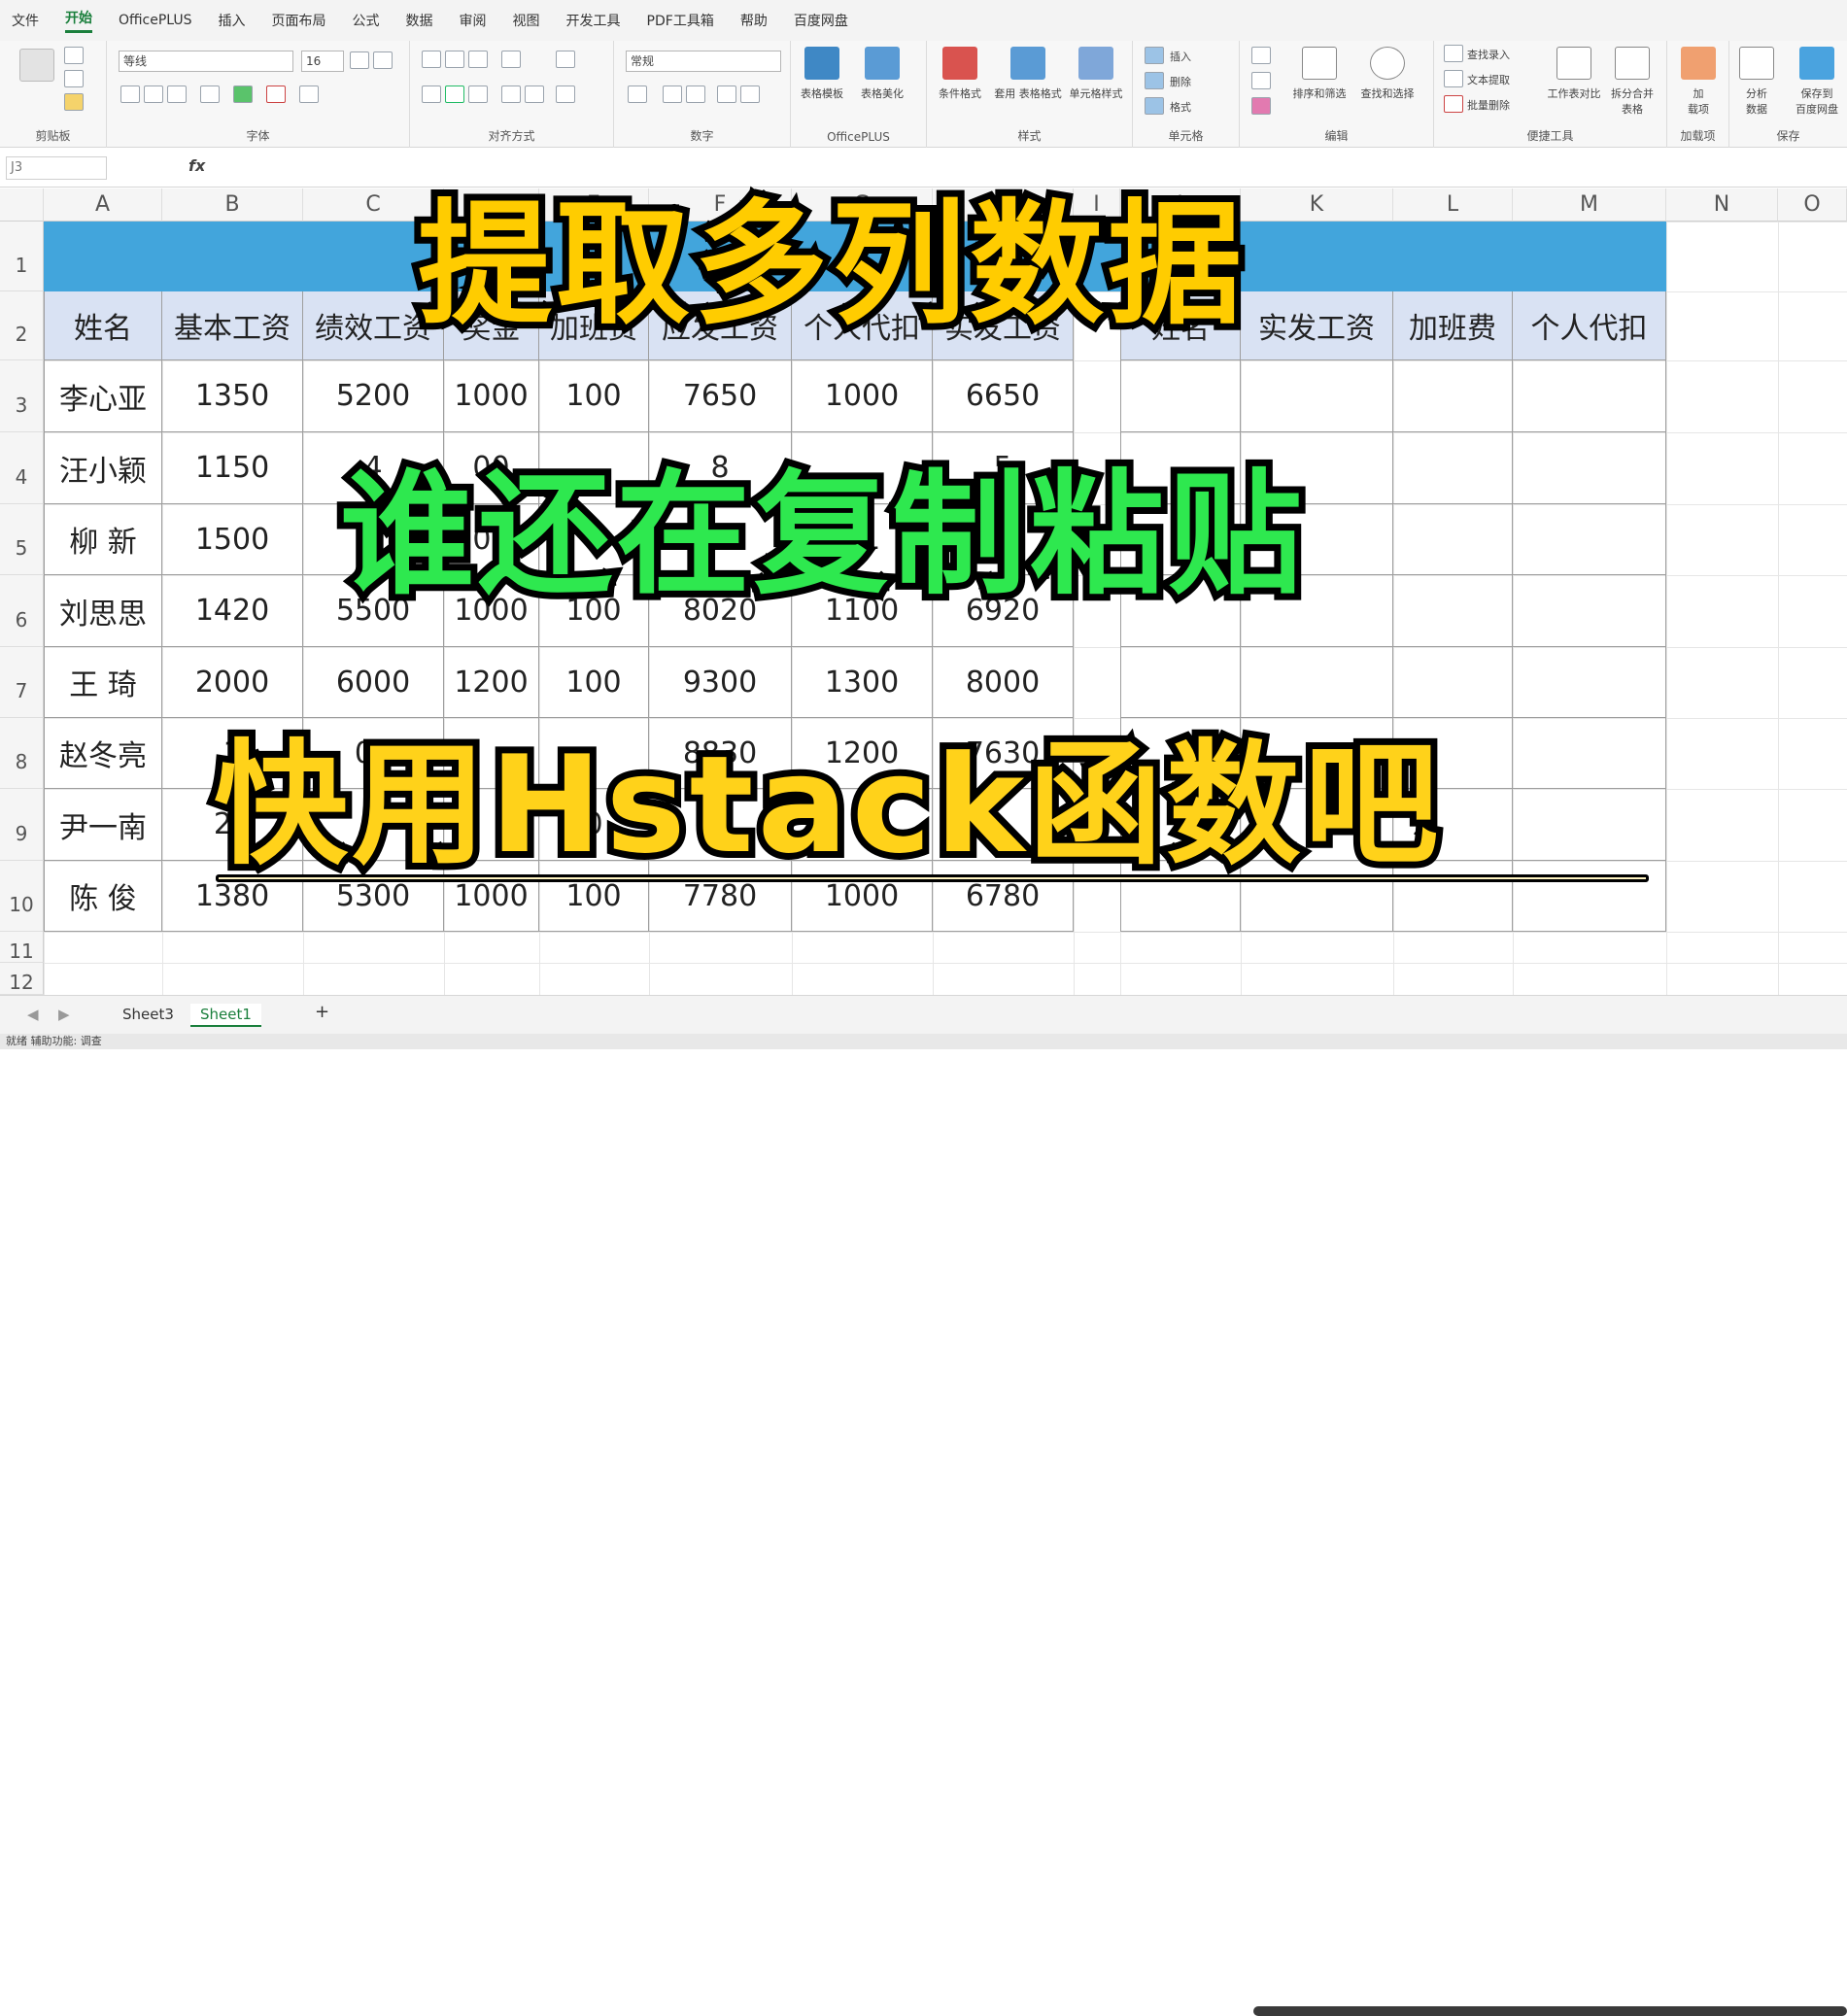 The height and width of the screenshot is (2016, 1847). What do you see at coordinates (1589, 205) in the screenshot?
I see `column-header-M: M` at bounding box center [1589, 205].